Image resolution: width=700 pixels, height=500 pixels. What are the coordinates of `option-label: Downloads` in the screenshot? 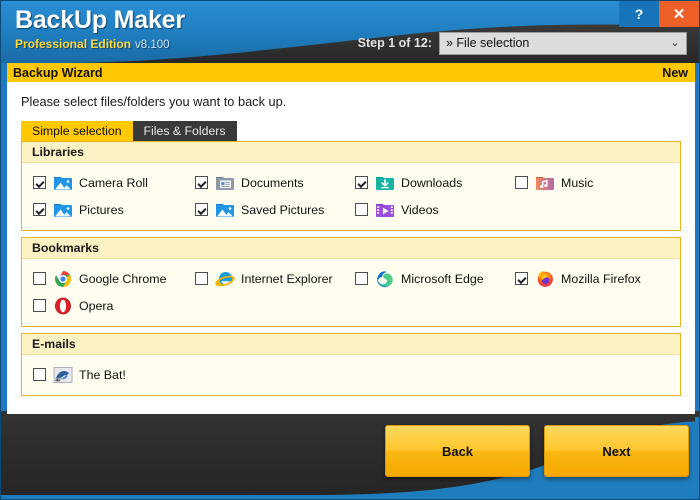 It's located at (432, 182).